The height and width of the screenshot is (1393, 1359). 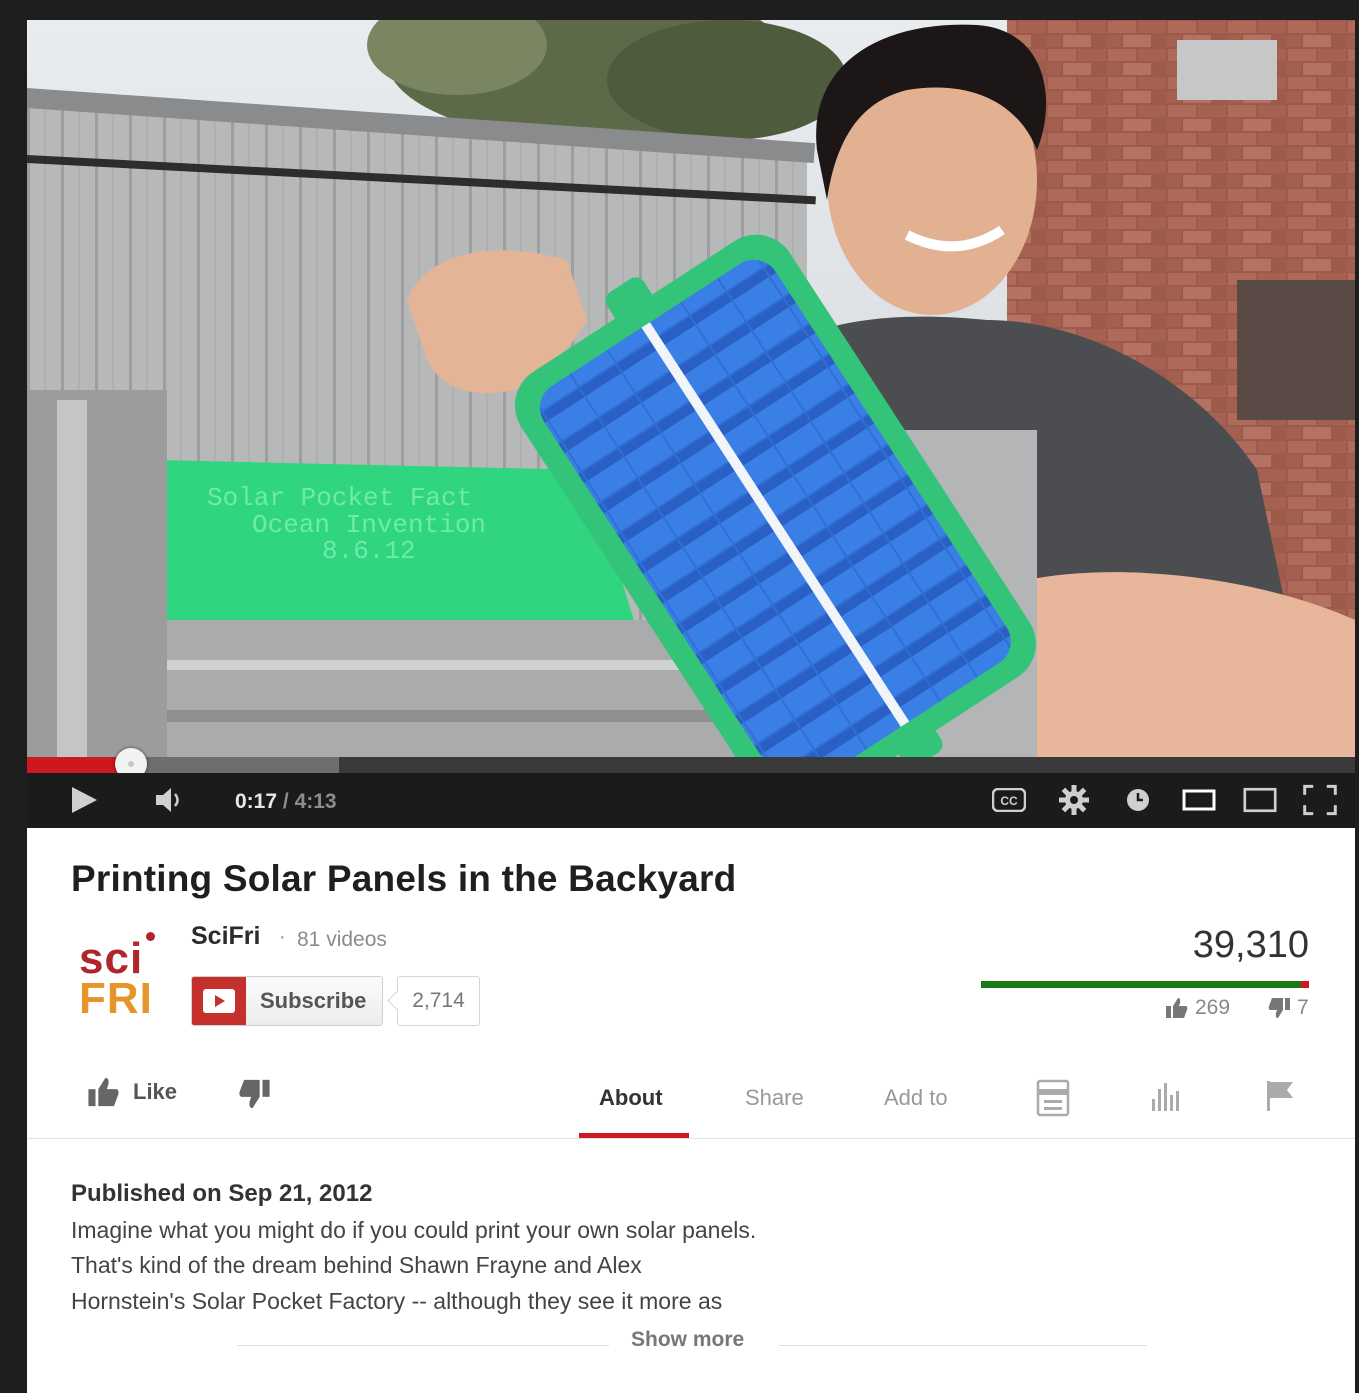 What do you see at coordinates (438, 1001) in the screenshot?
I see `subscriber-count: 2,714` at bounding box center [438, 1001].